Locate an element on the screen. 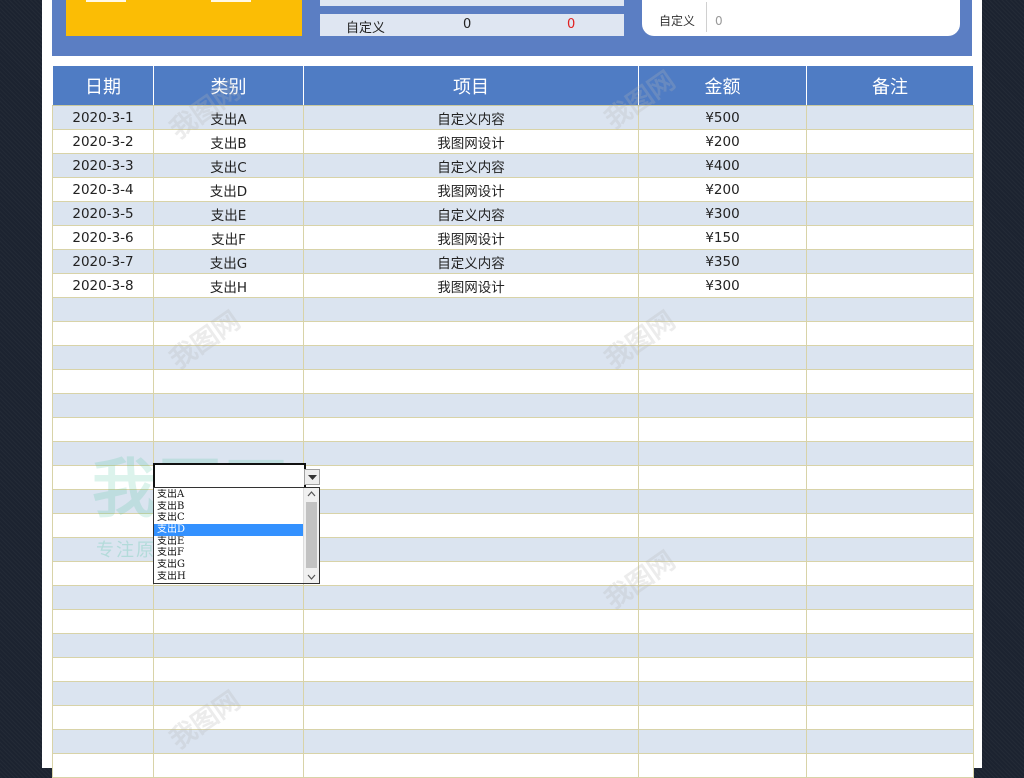 This screenshot has height=778, width=1024. chevron-up-icon is located at coordinates (311, 494).